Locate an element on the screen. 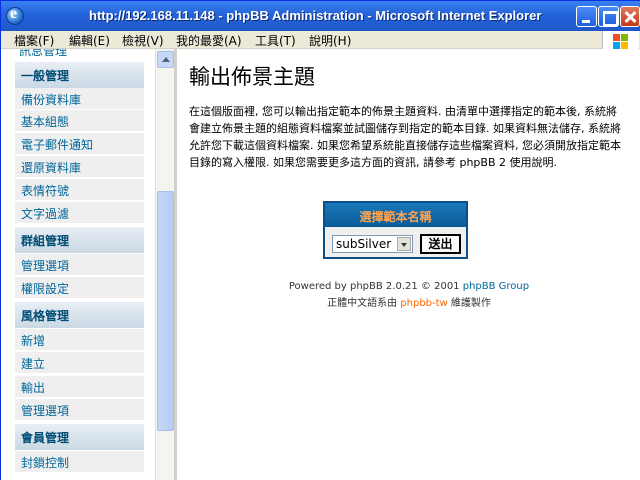  menu-tools: 工具(T) is located at coordinates (275, 40).